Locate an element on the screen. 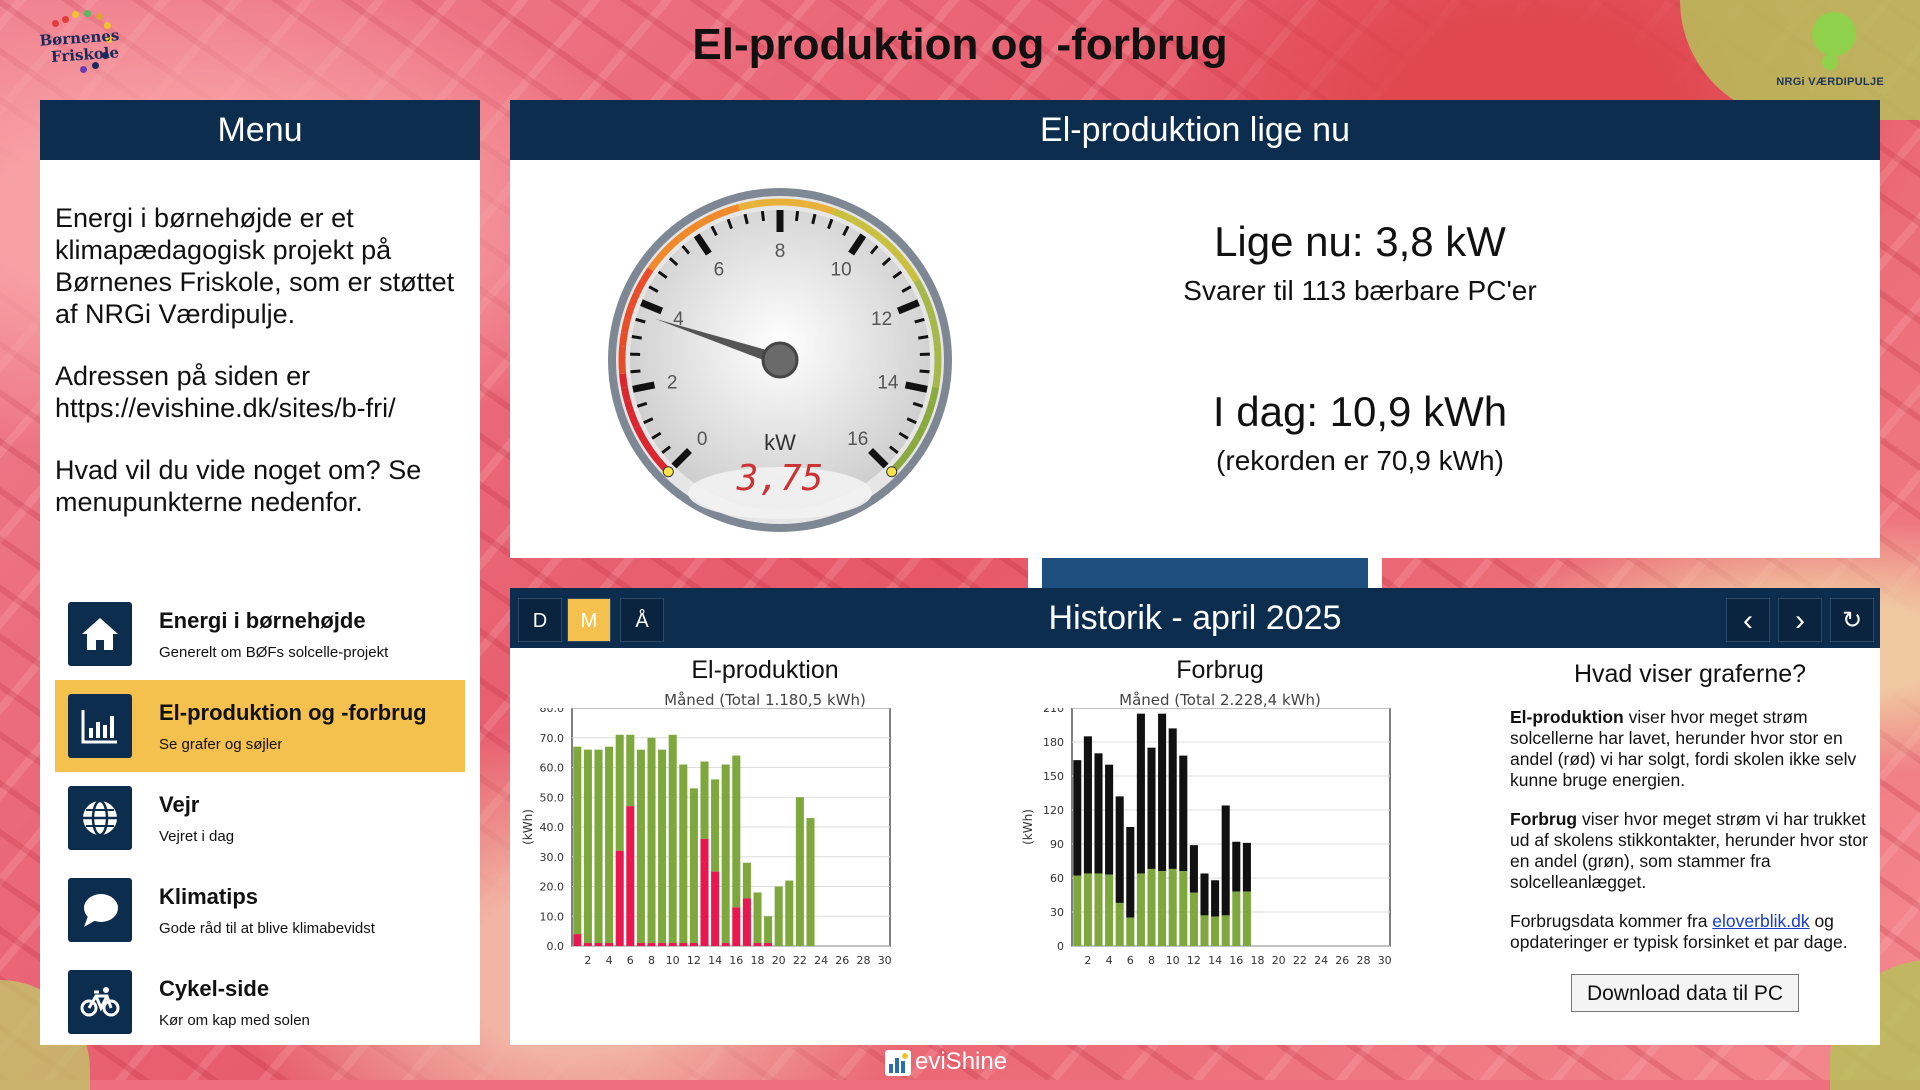 This screenshot has height=1090, width=1920. bar-chart-icon is located at coordinates (100, 726).